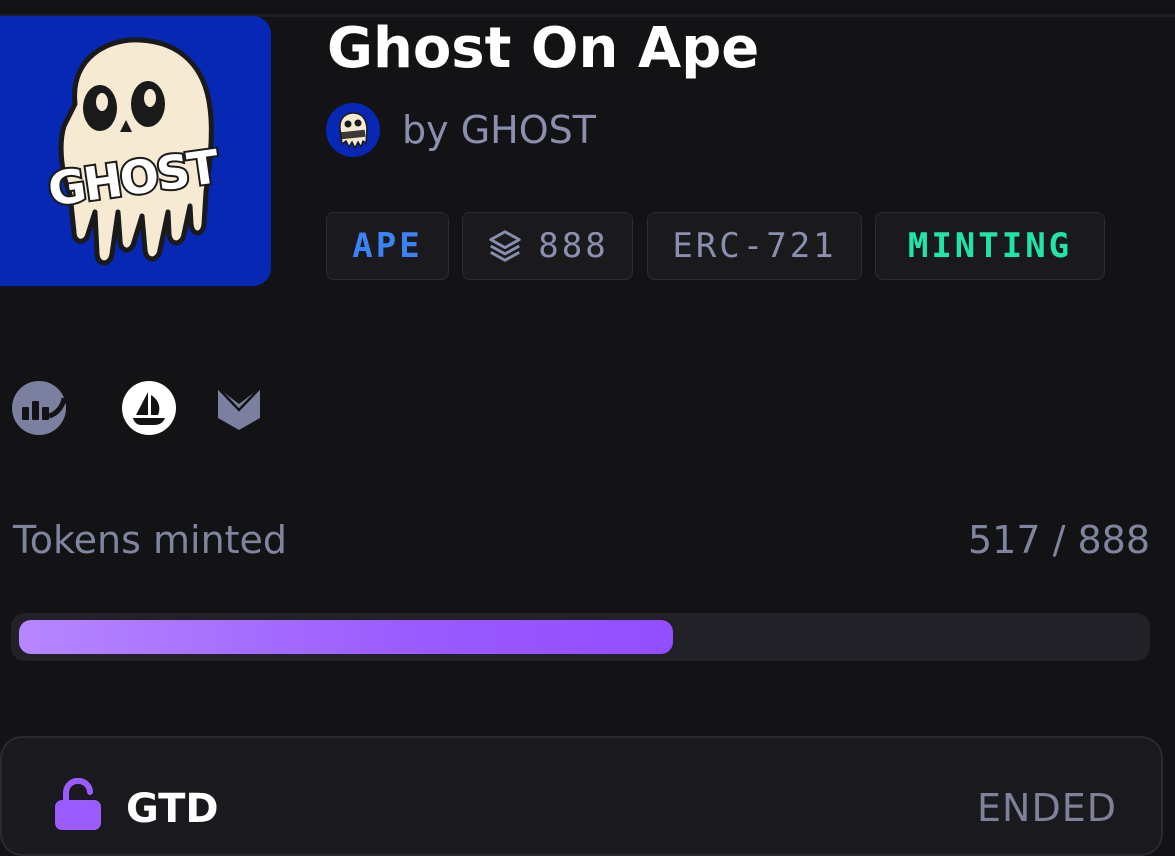 The width and height of the screenshot is (1175, 856). I want to click on chain-badge: APE, so click(387, 246).